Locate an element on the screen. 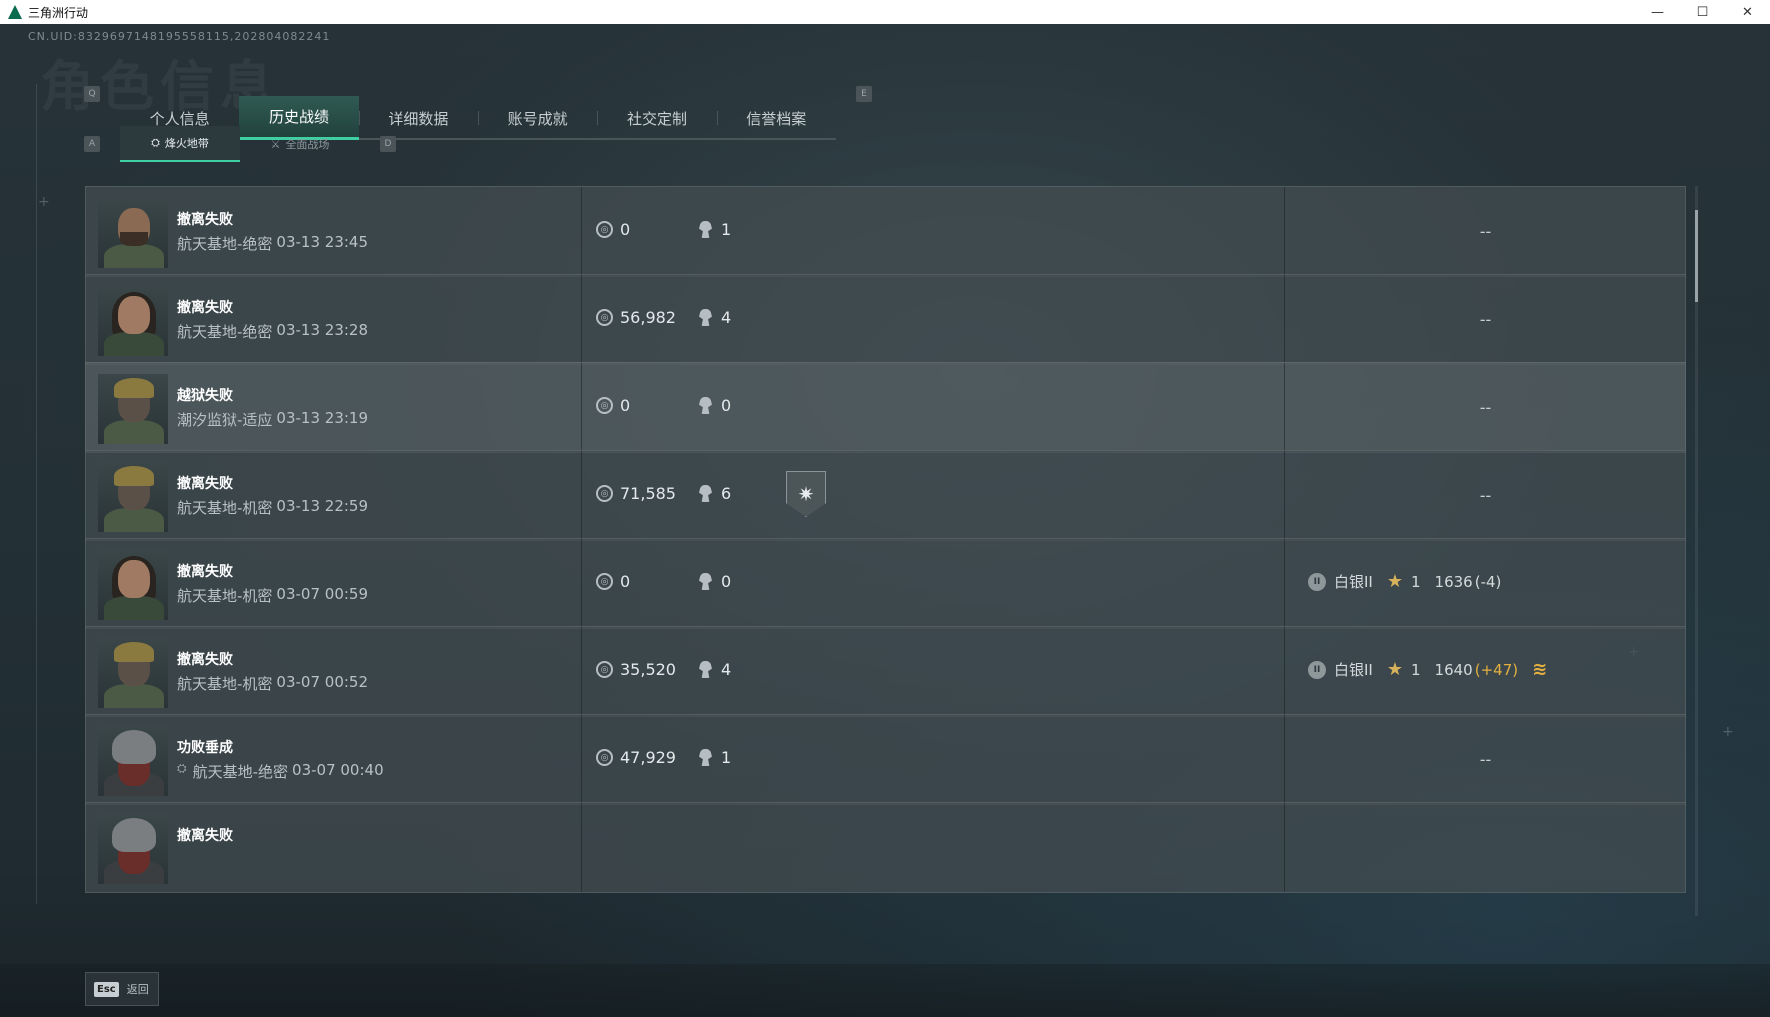 The width and height of the screenshot is (1770, 1017). back-button: Esc 返回 is located at coordinates (122, 989).